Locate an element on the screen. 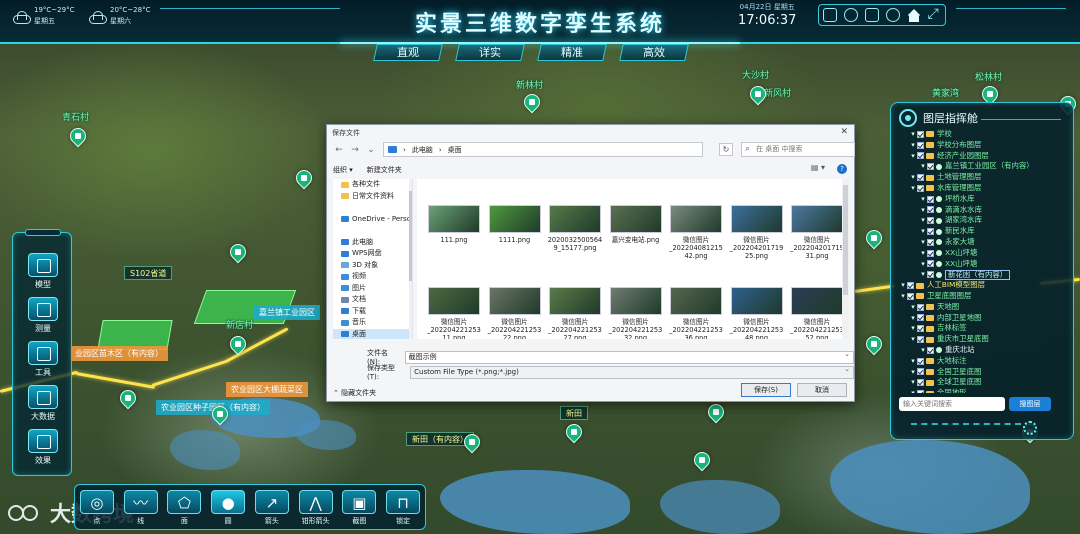  file-item: 微信图片 _202204221253 48.png is located at coordinates (757, 313).